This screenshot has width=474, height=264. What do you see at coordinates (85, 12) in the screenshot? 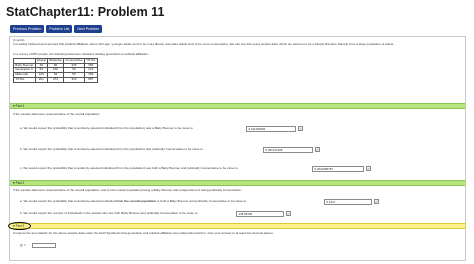
I see `page-title: StatChapter11: Problem 11` at bounding box center [85, 12].